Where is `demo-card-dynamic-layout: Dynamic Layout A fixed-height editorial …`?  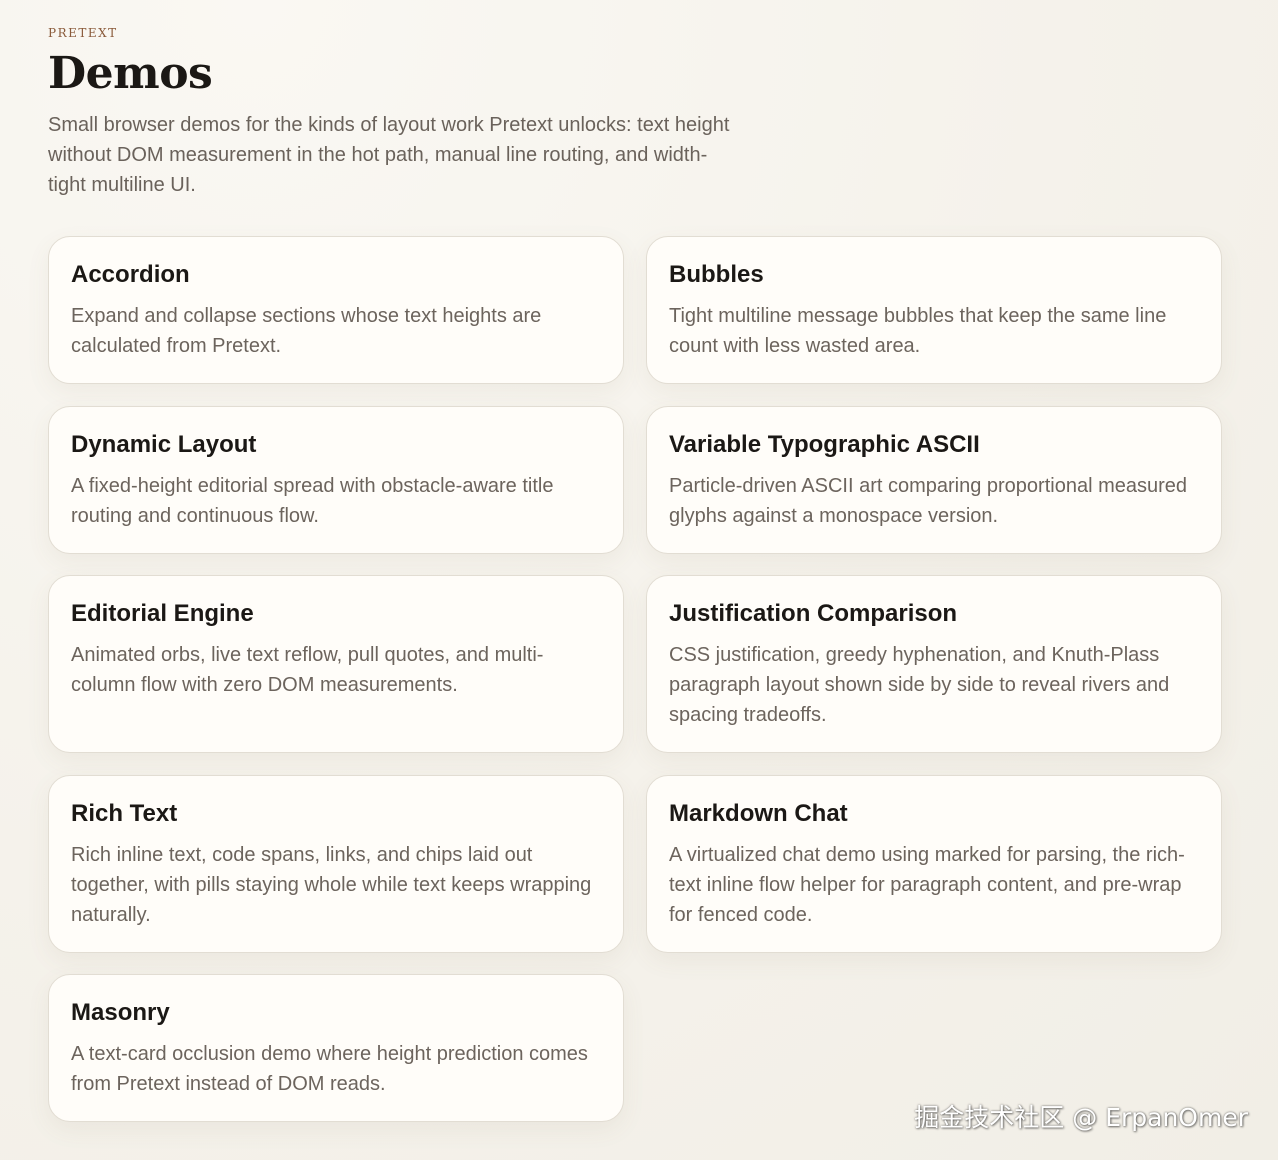
demo-card-dynamic-layout: Dynamic Layout A fixed-height editorial … is located at coordinates (336, 480).